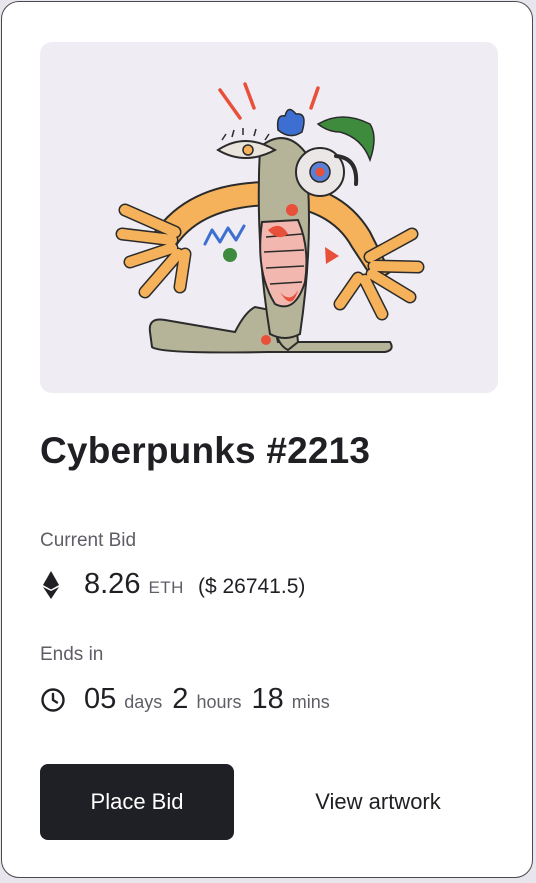  I want to click on bid-usd-value: ($ 26741.5), so click(251, 586).